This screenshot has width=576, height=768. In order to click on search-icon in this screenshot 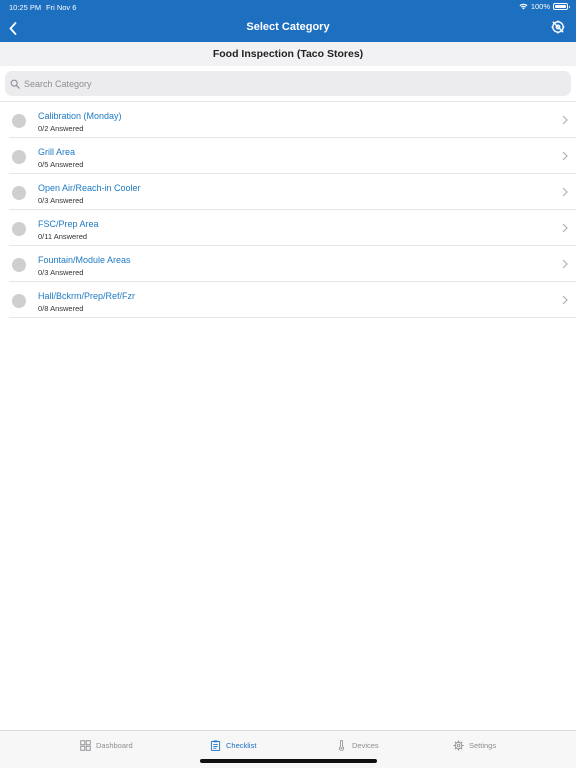, I will do `click(15, 84)`.